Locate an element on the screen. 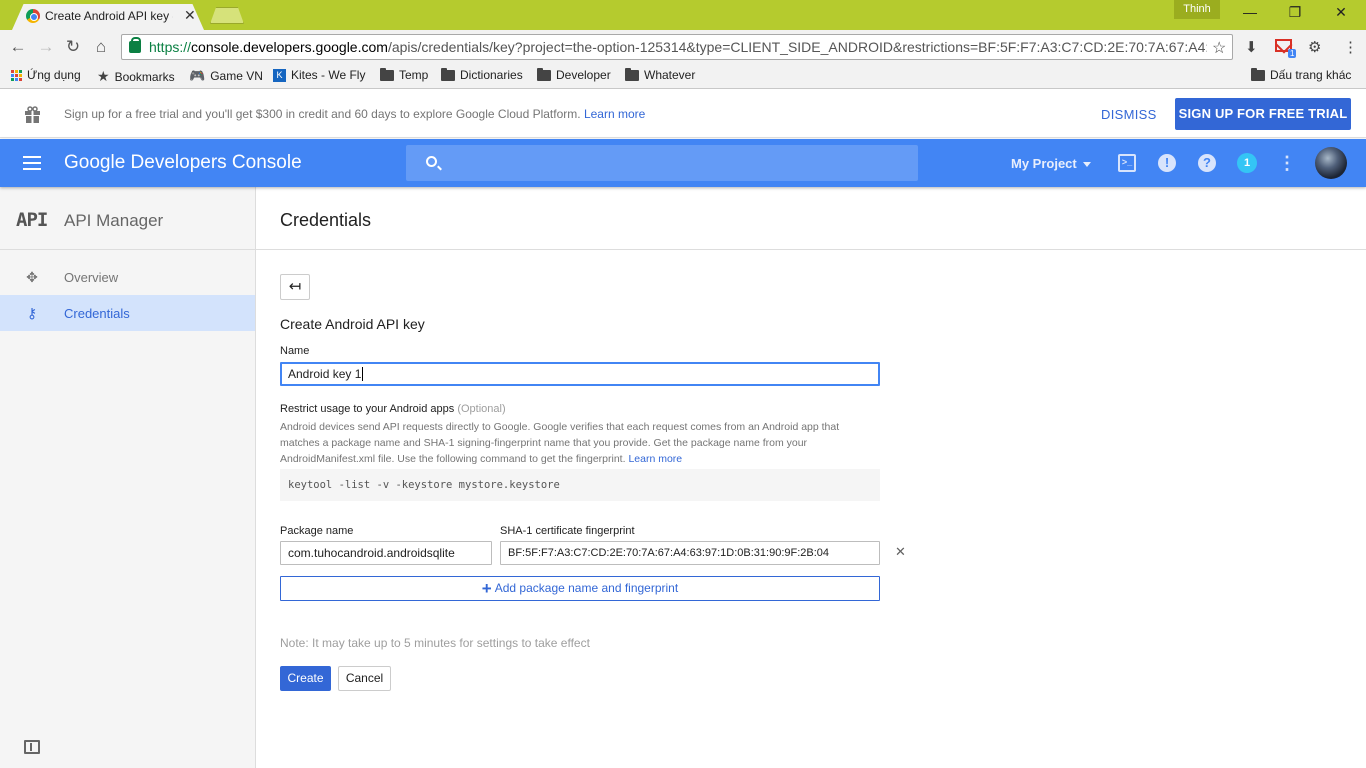 This screenshot has width=1366, height=768. collapse-sidebar-icon is located at coordinates (32, 747).